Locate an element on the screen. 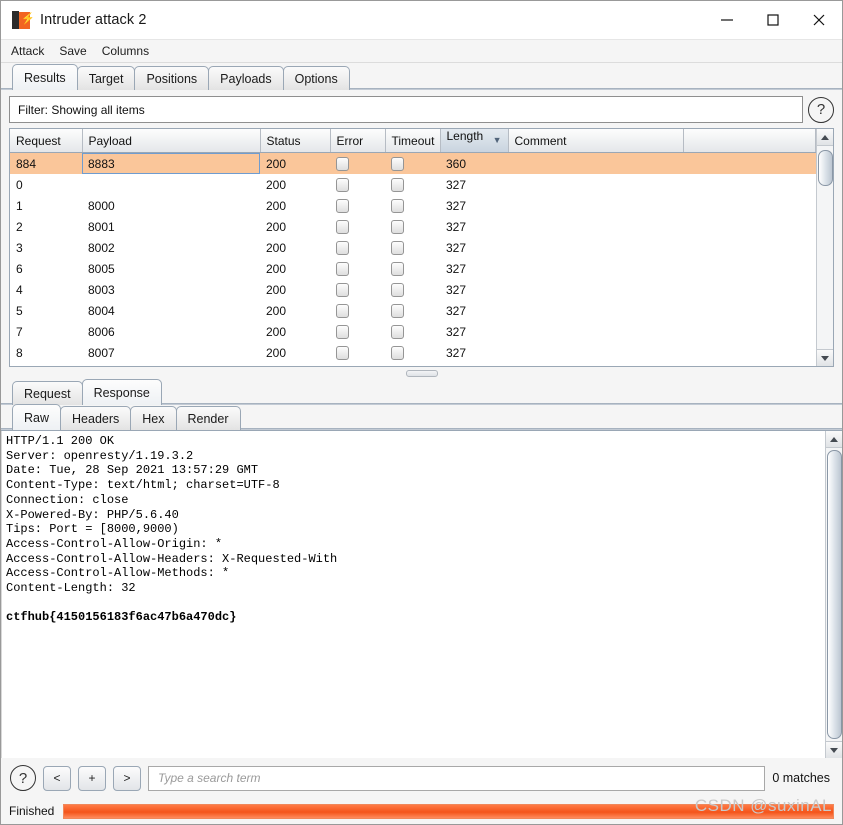 Image resolution: width=843 pixels, height=825 pixels. table-row: 8 8007 200 327 is located at coordinates (413, 352).